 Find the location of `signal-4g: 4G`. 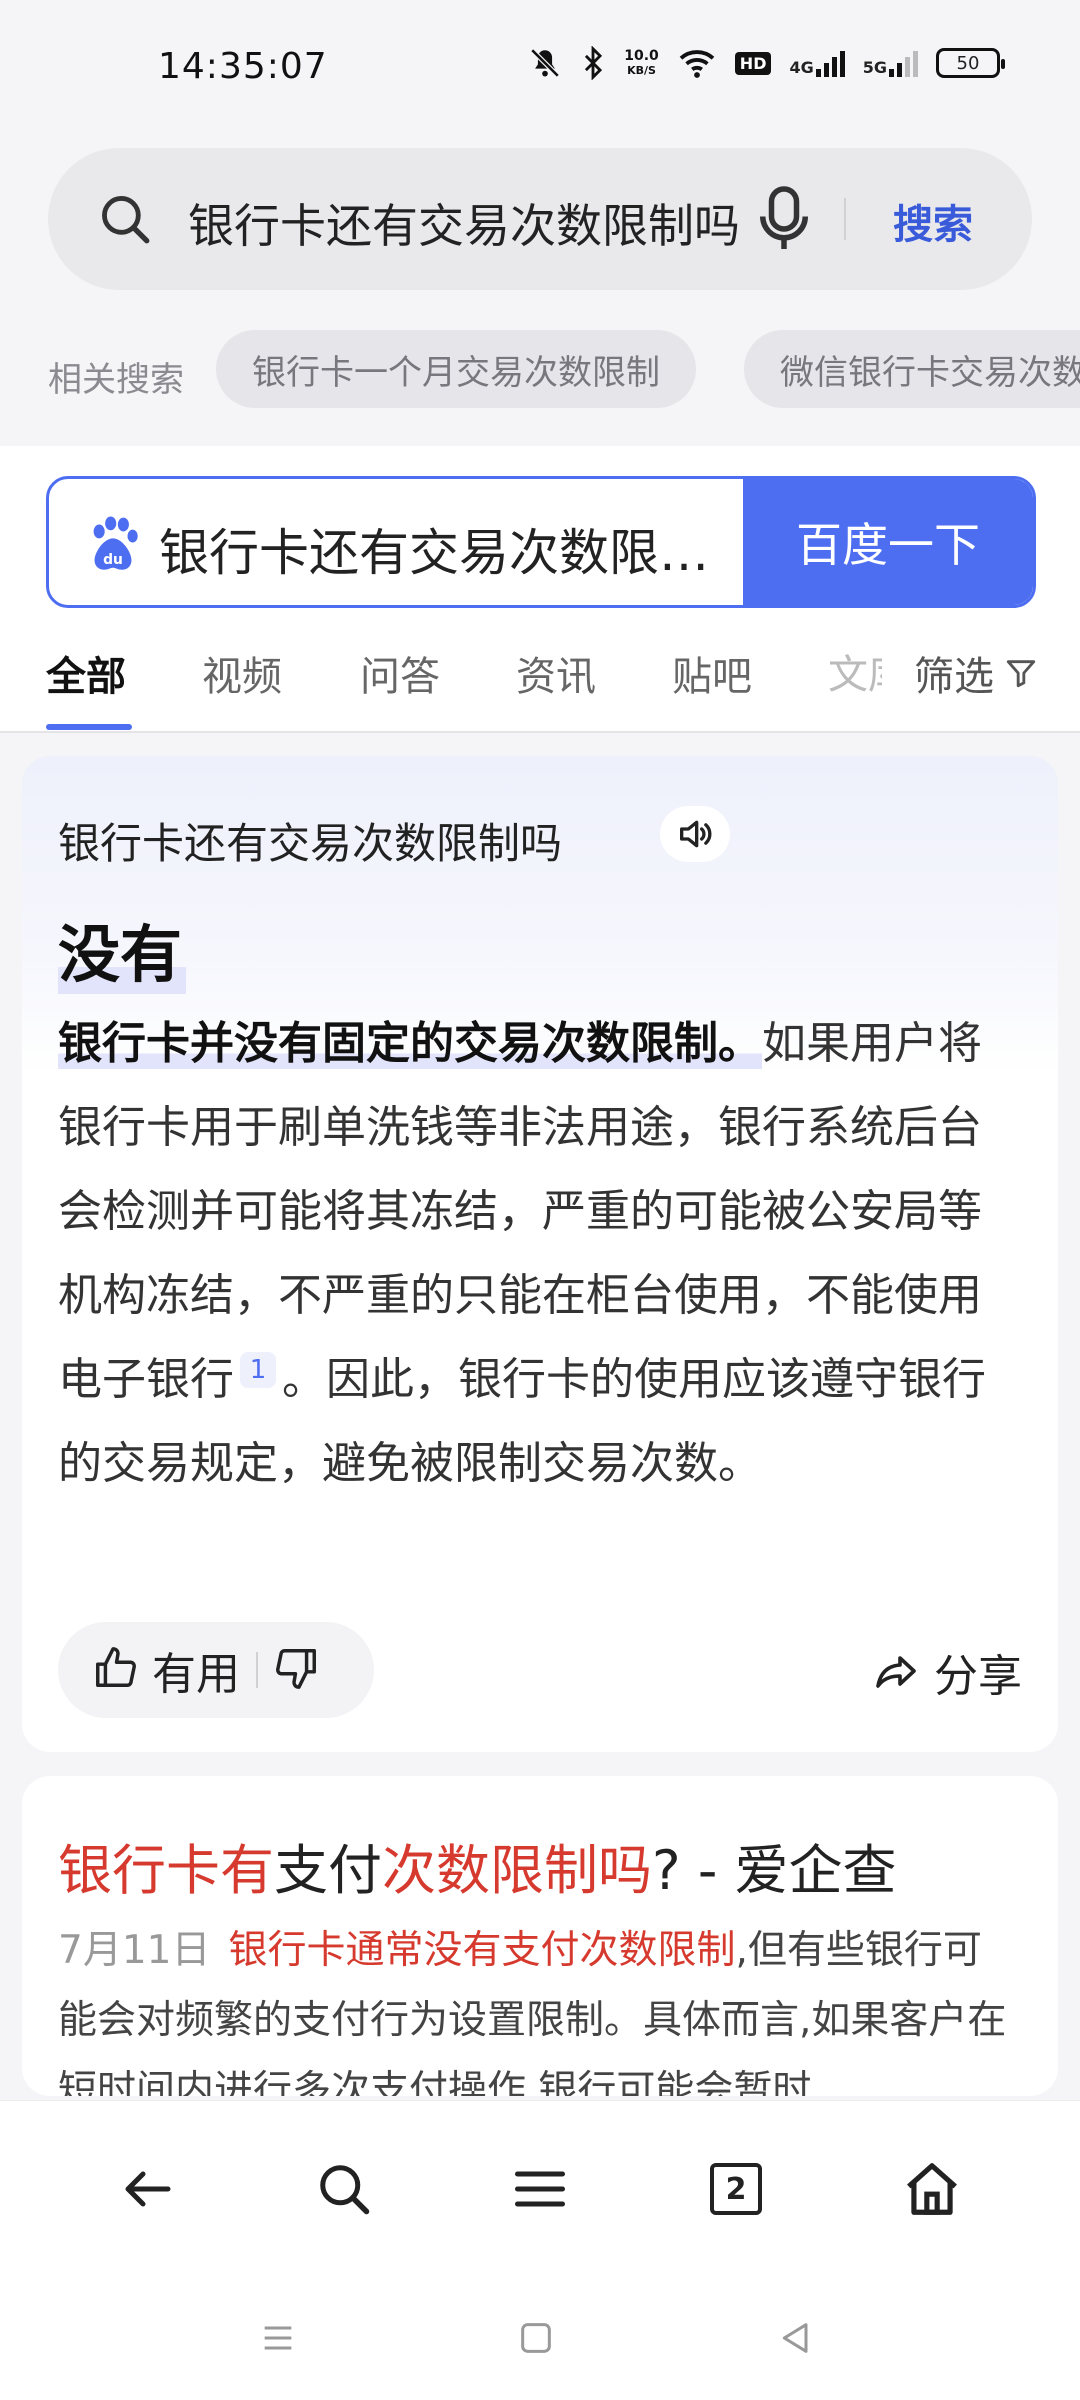

signal-4g: 4G is located at coordinates (817, 63).